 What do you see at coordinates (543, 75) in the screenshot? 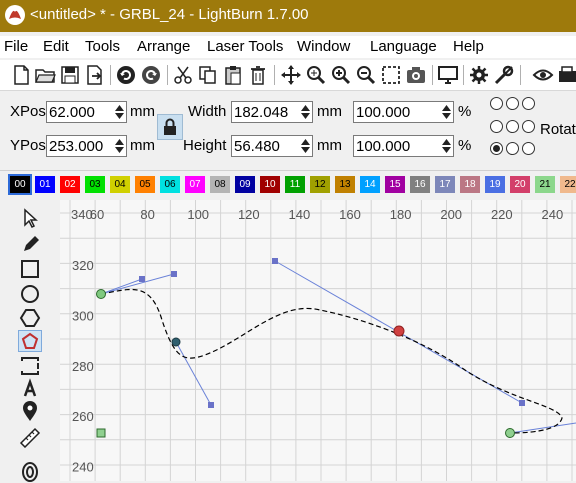
I see `preview-icon` at bounding box center [543, 75].